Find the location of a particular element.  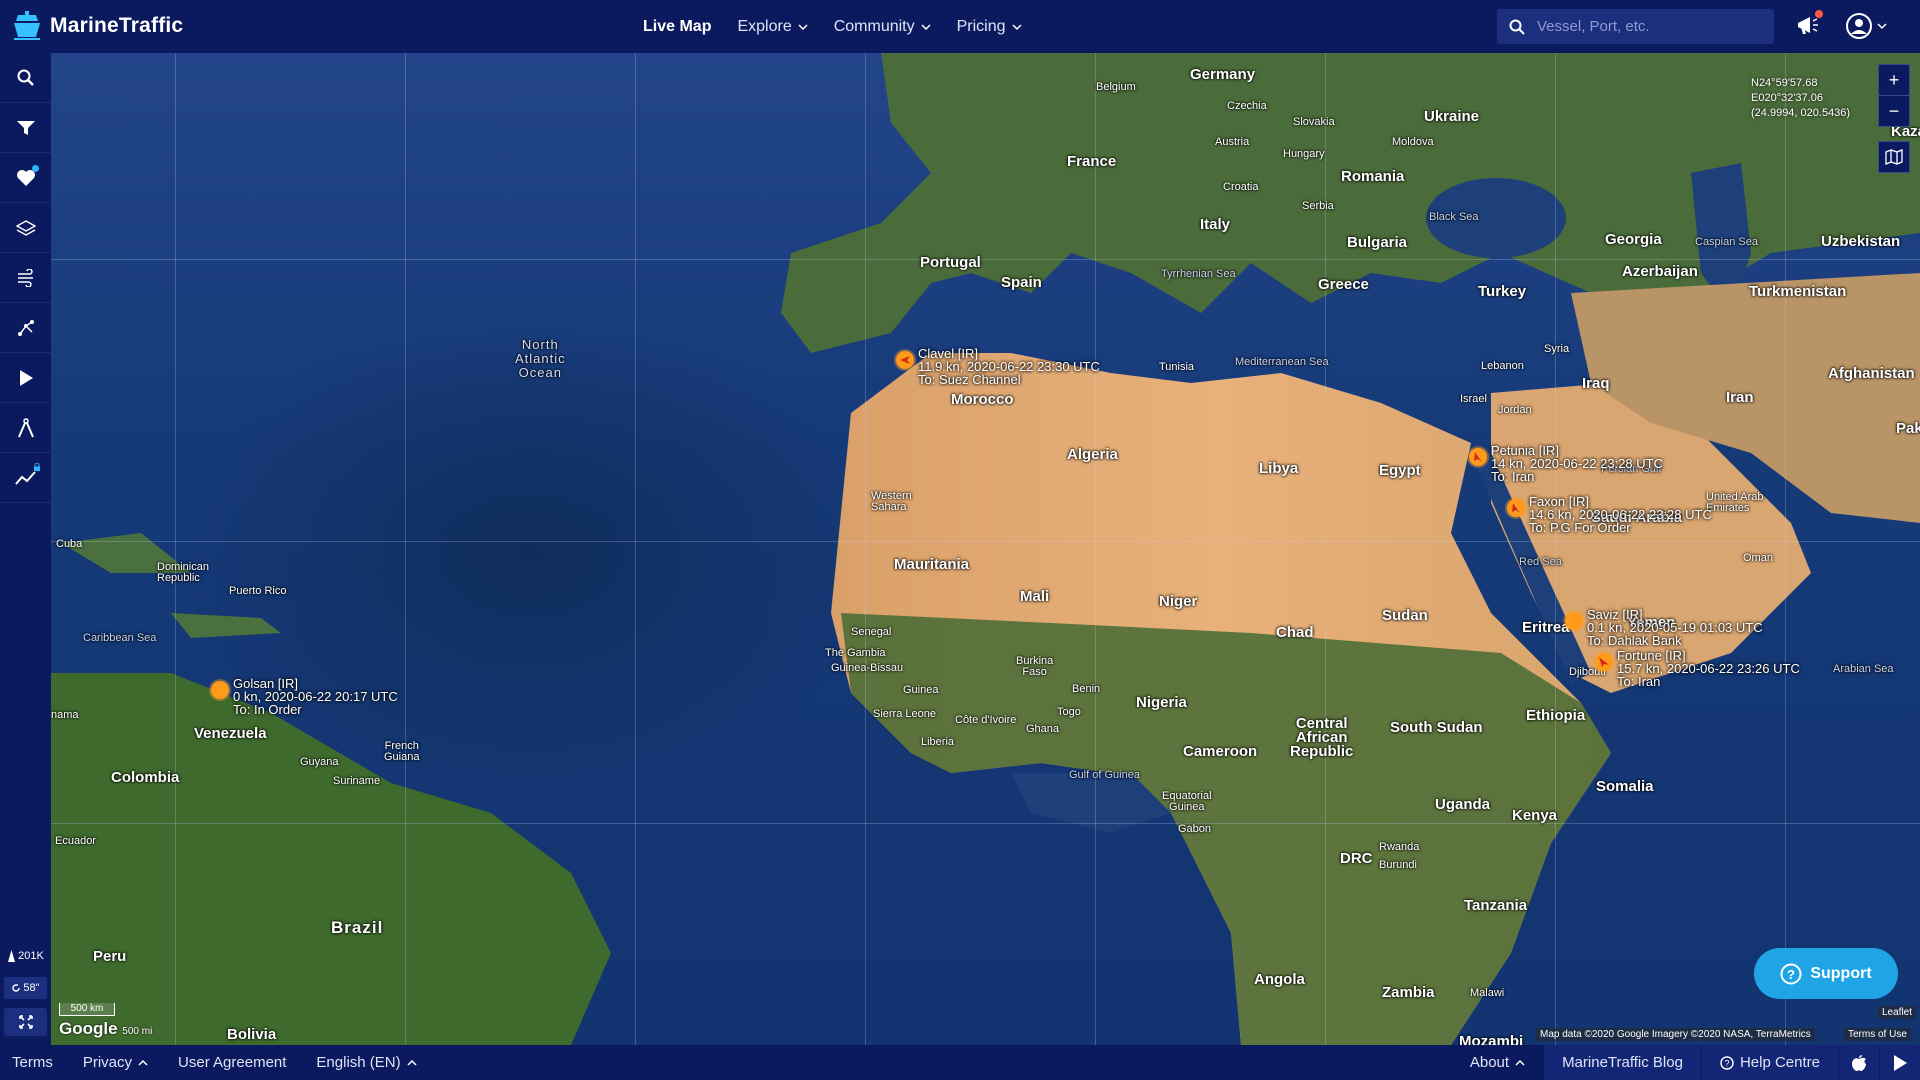

footer-user-agreement-label: User Agreement is located at coordinates (232, 1062).